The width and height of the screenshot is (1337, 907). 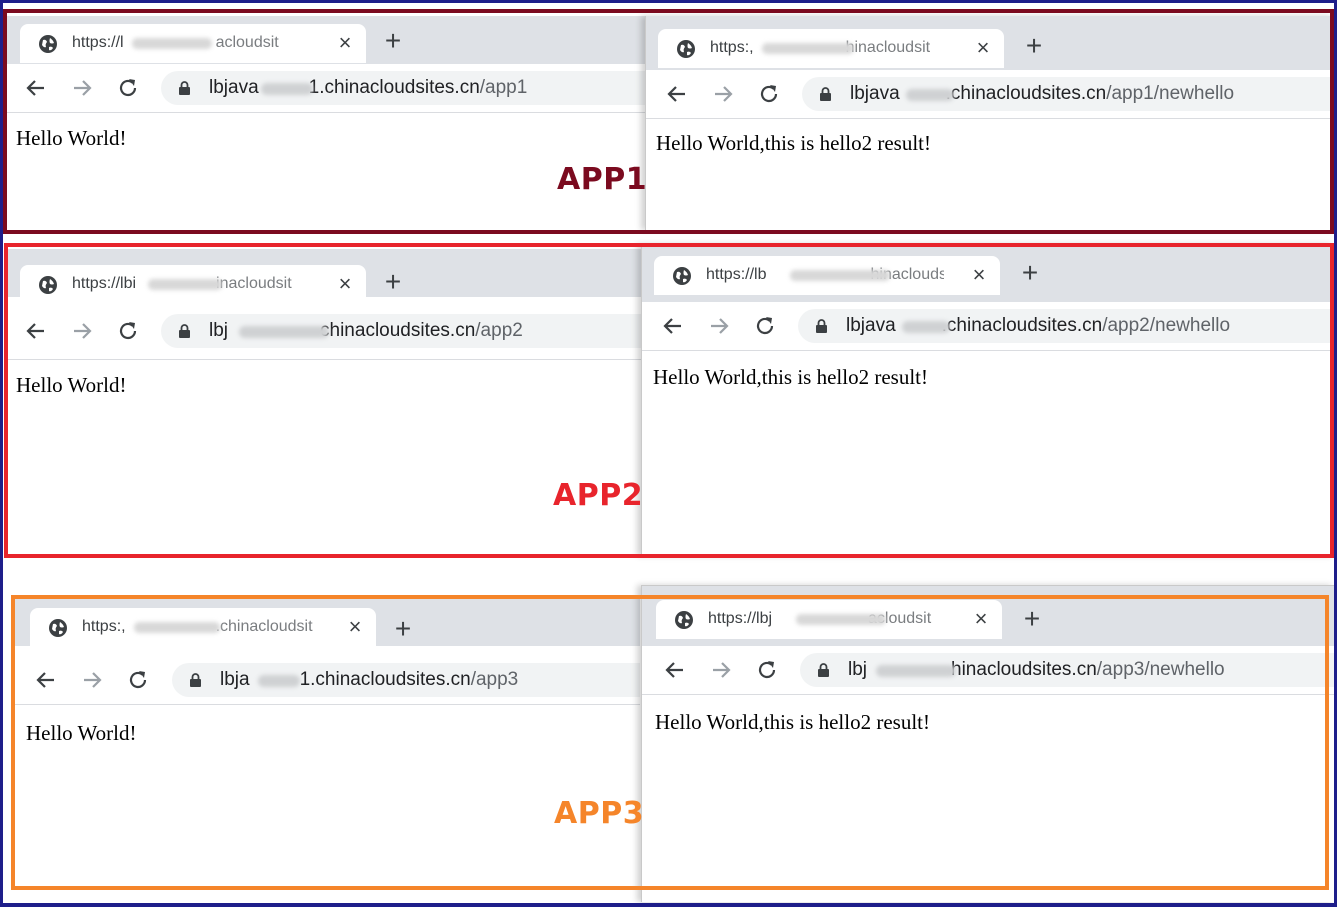 I want to click on browser-toolbar: lbj chinacloudsites.cn/app2, so click(x=325, y=333).